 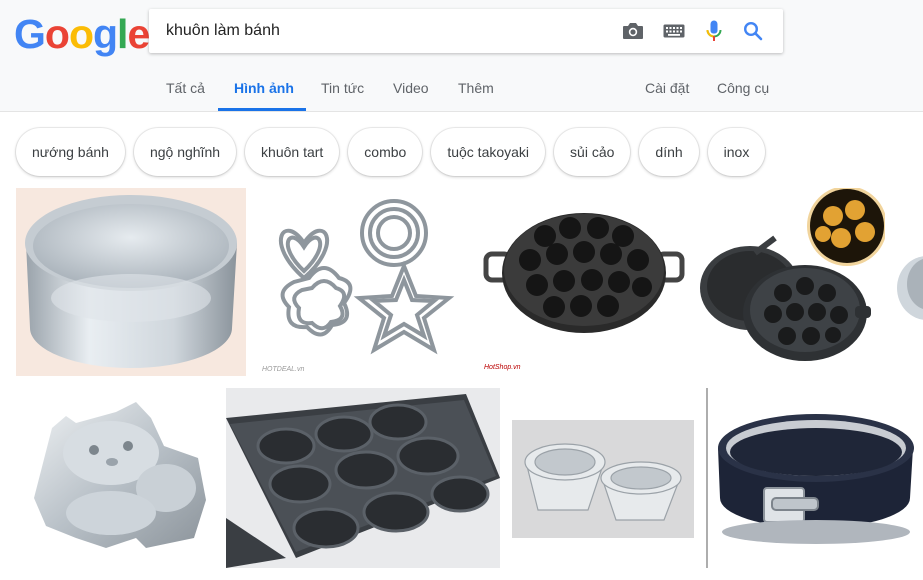 What do you see at coordinates (385, 152) in the screenshot?
I see `chip-combo: combo` at bounding box center [385, 152].